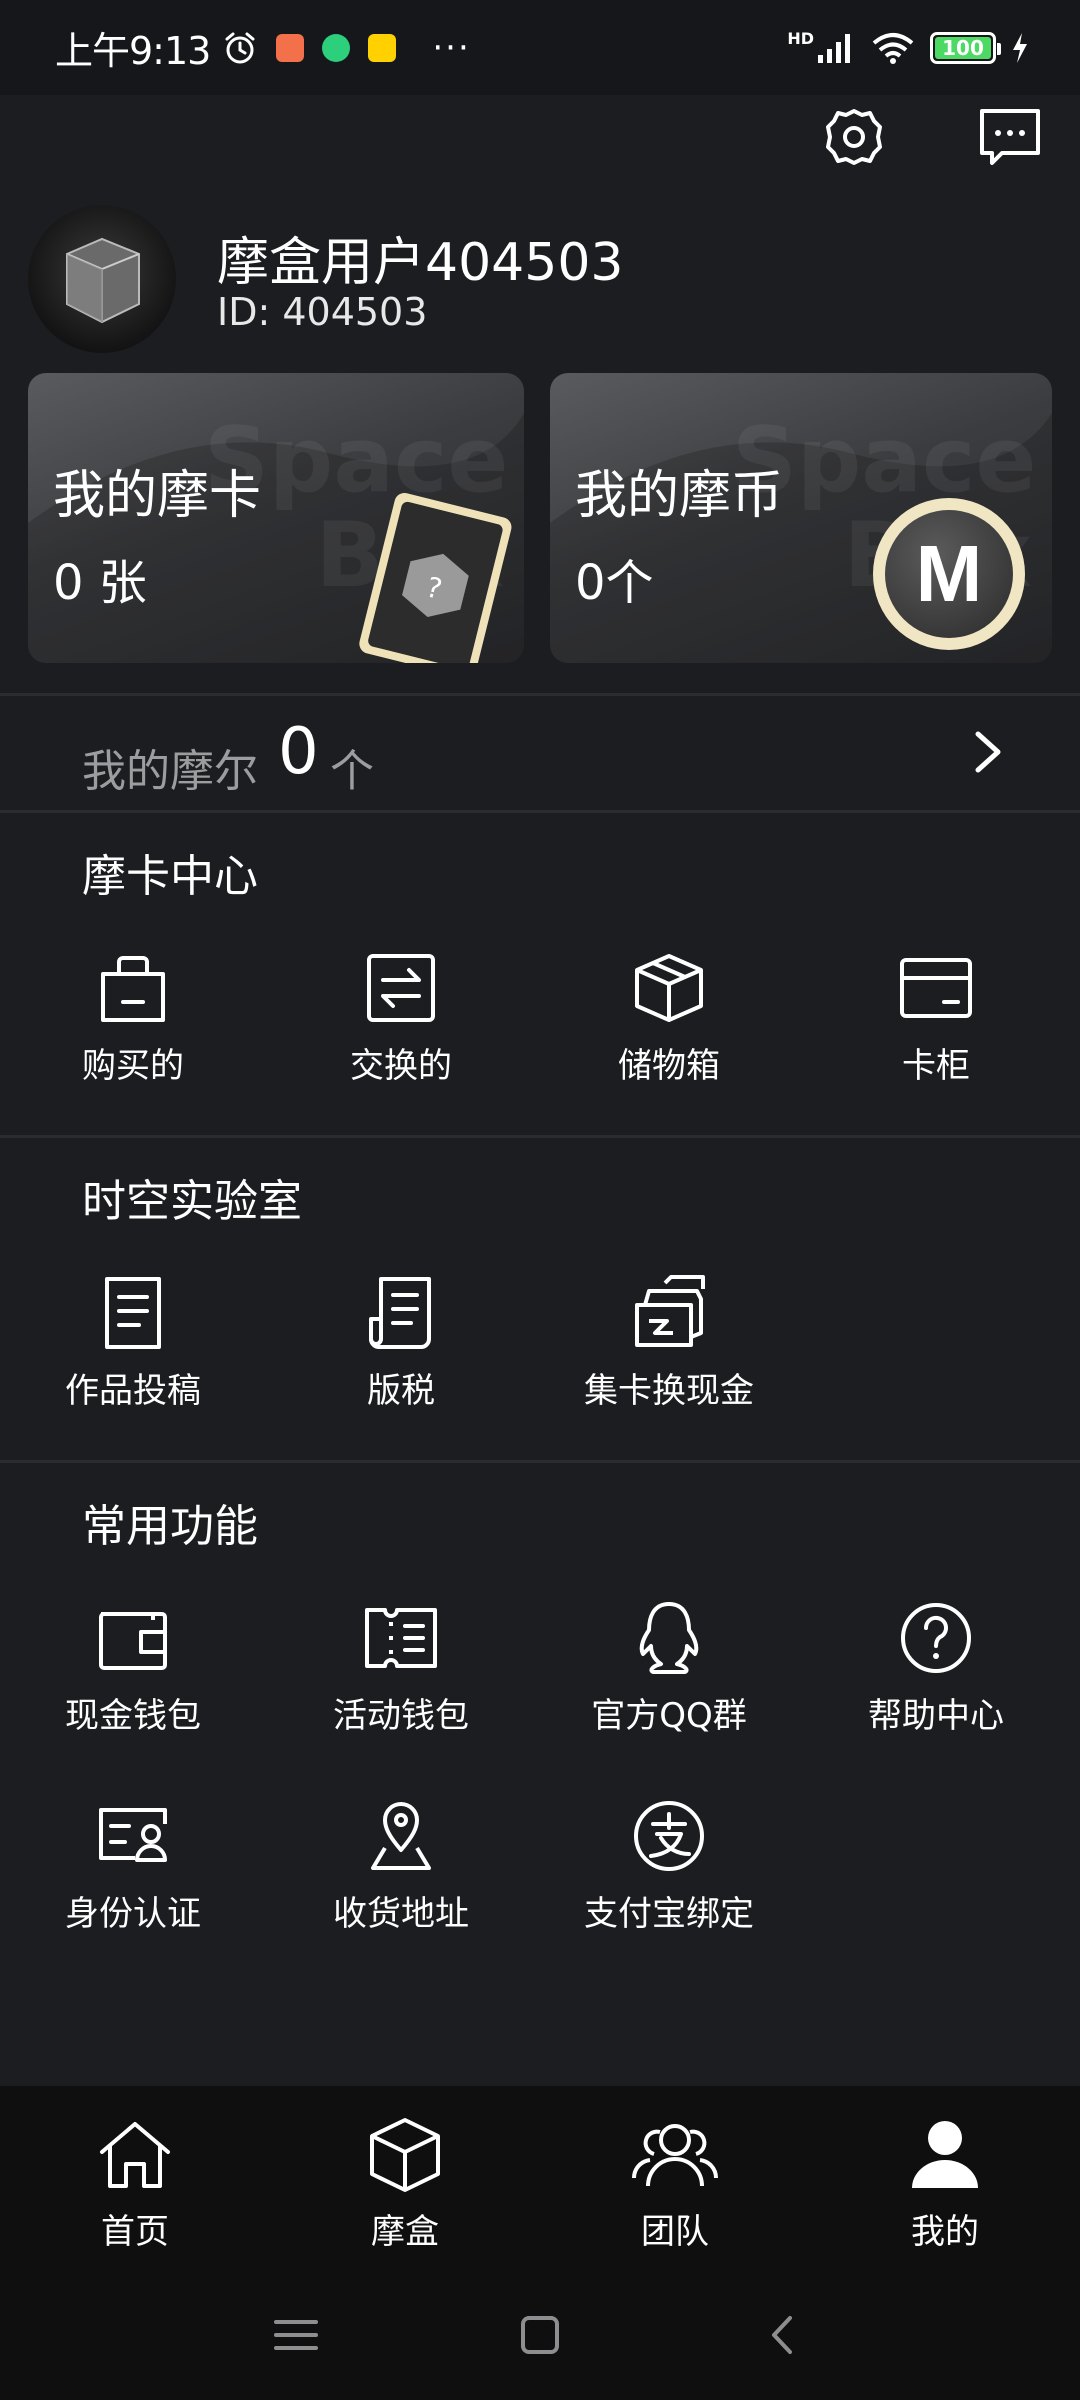 The height and width of the screenshot is (2400, 1080). I want to click on card-icon, so click(936, 988).